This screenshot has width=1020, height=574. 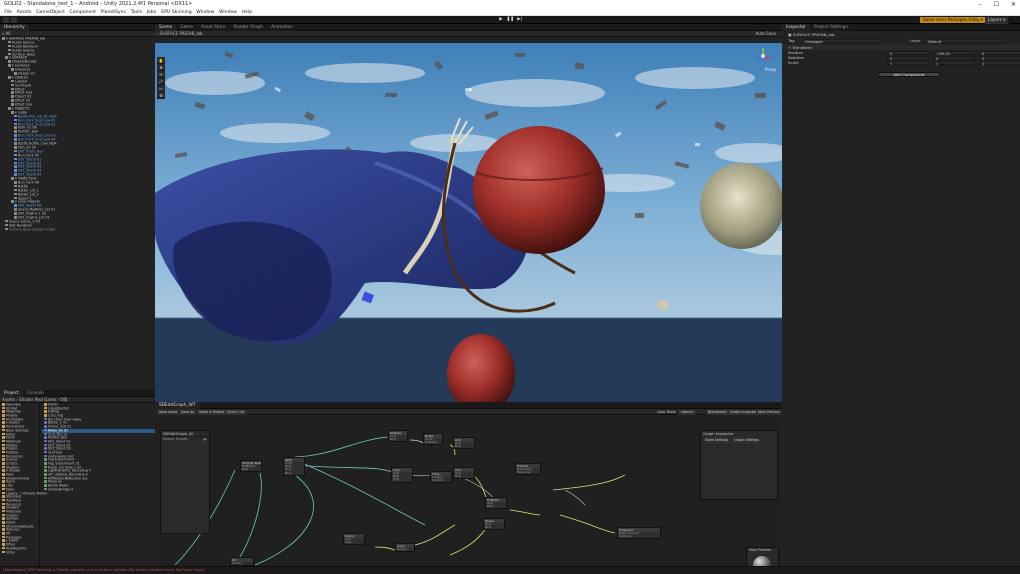 I want to click on graph-node-port: Scale(1), so click(x=433, y=442).